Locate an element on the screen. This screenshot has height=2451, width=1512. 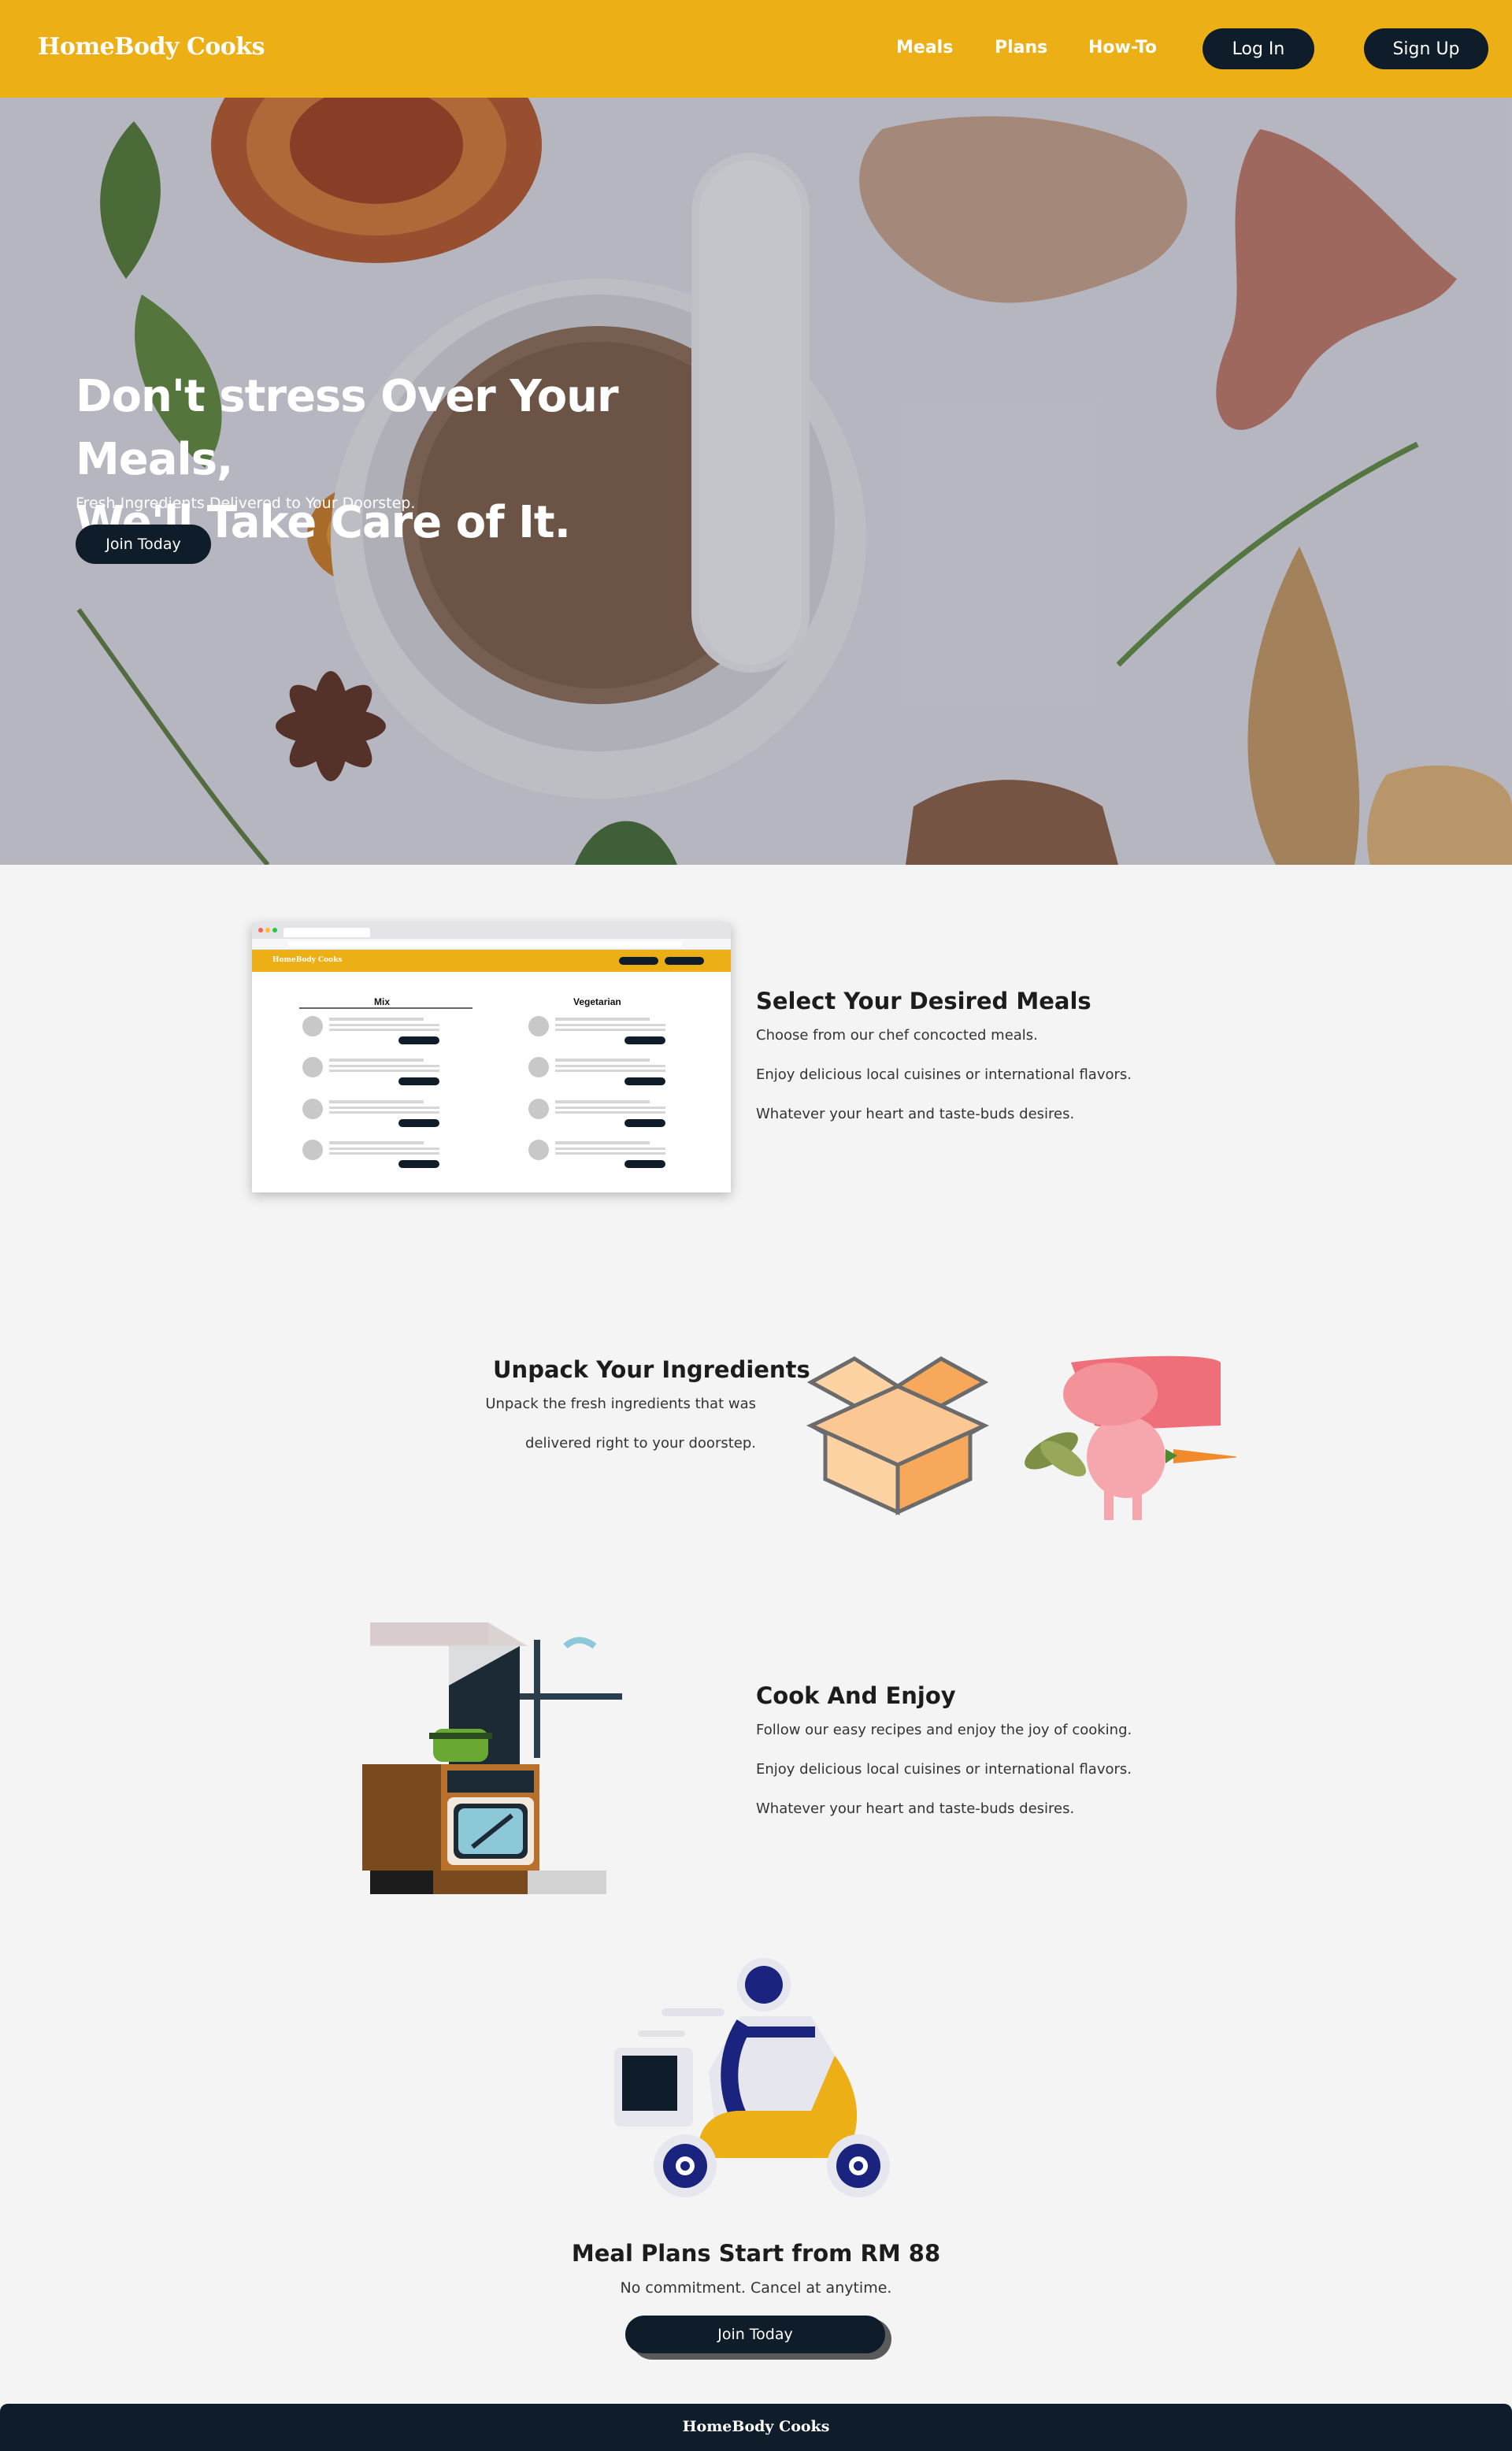
delivery-scooter-illustration is located at coordinates (752, 2078).